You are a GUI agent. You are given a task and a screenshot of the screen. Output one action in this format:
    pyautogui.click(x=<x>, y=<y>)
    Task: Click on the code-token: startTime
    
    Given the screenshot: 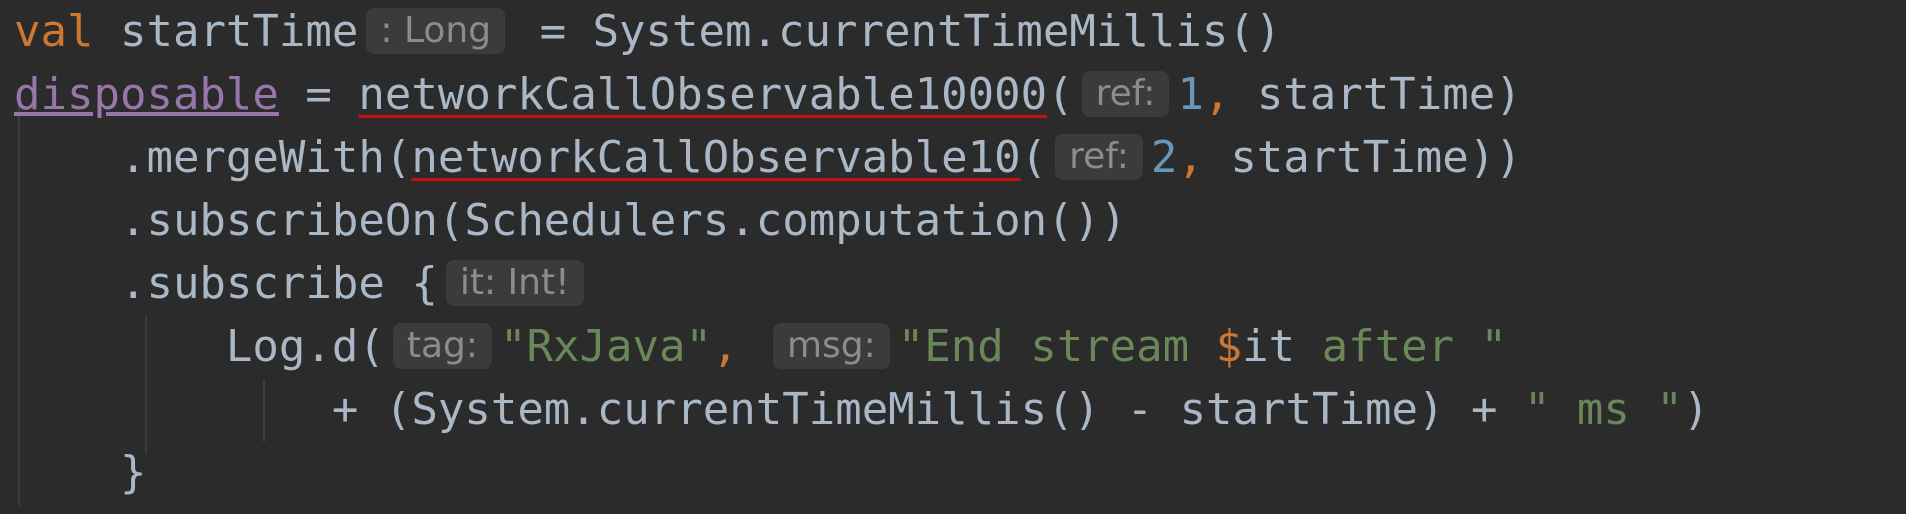 What is the action you would take?
    pyautogui.click(x=225, y=31)
    